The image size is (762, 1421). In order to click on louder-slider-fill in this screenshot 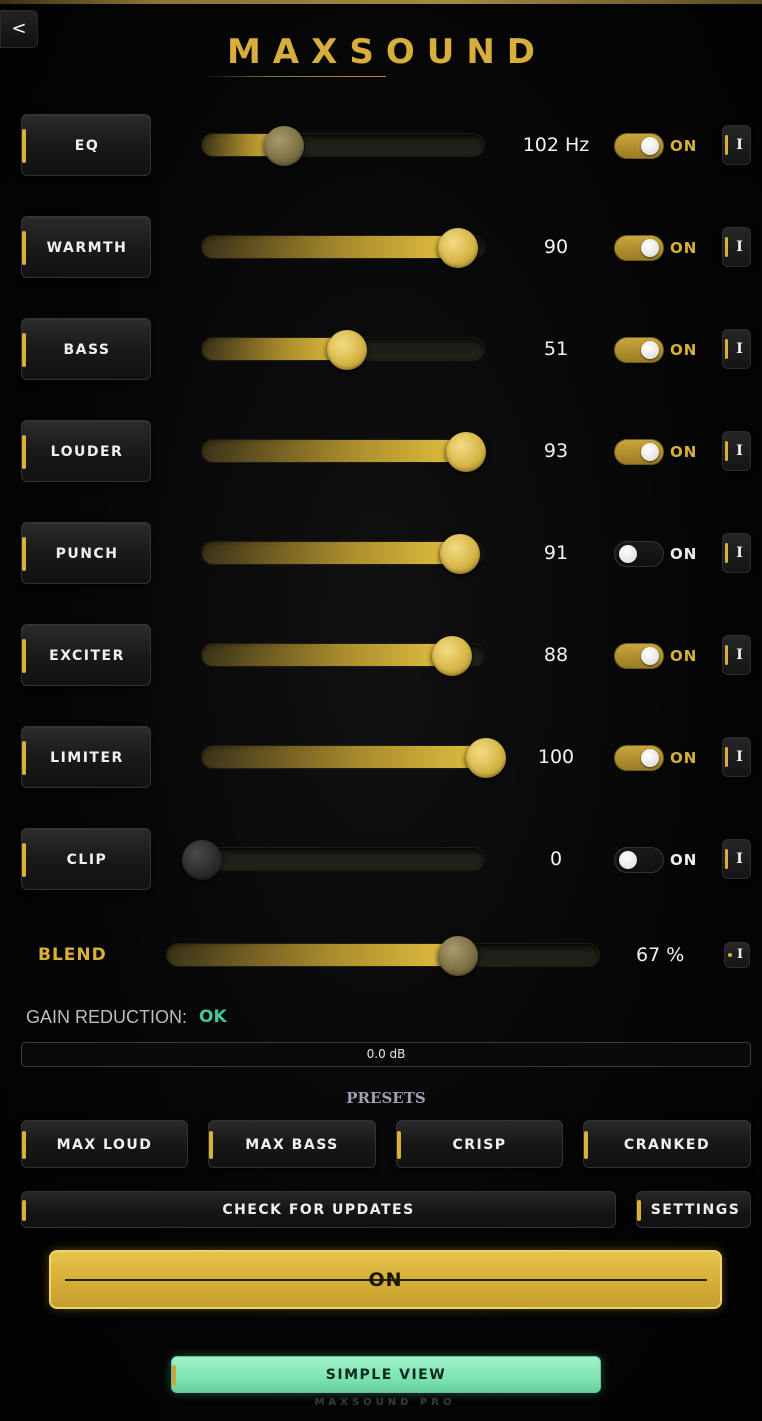, I will do `click(334, 451)`.